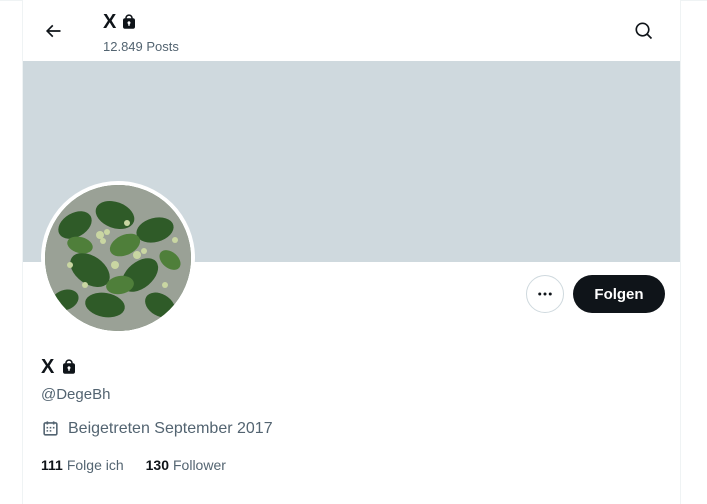 This screenshot has height=504, width=707. I want to click on follow-button: Folgen, so click(619, 294).